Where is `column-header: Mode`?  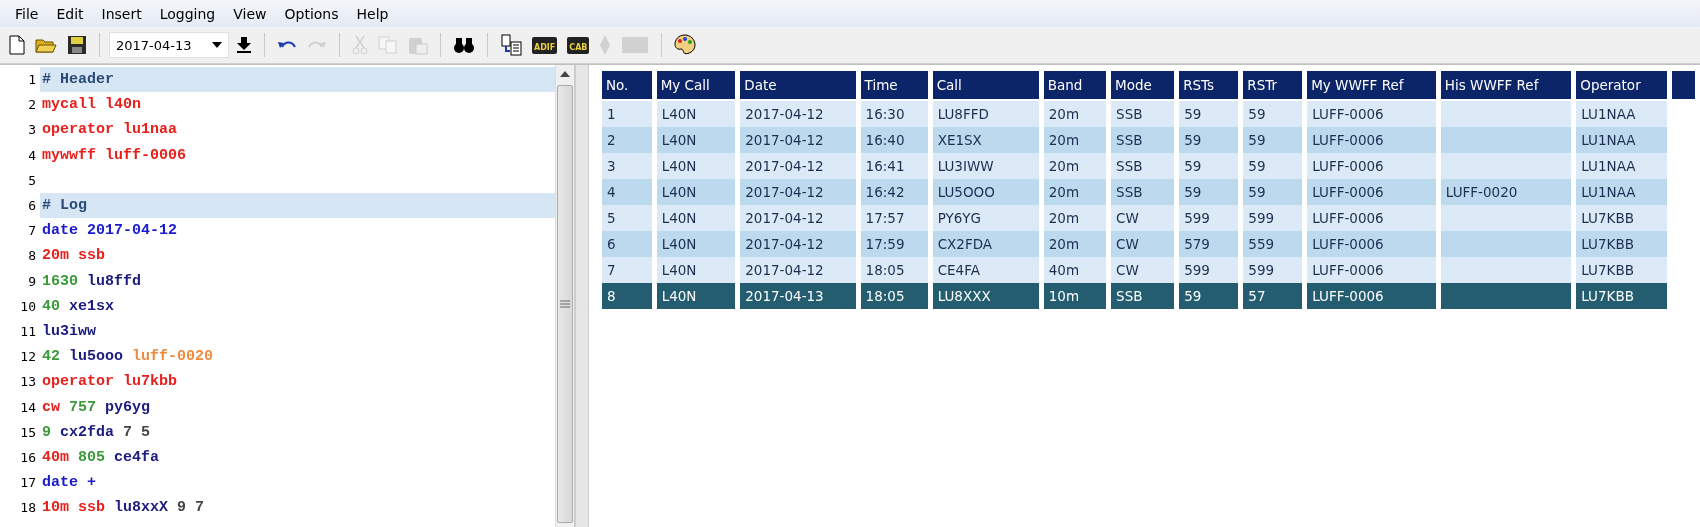
column-header: Mode is located at coordinates (1143, 86).